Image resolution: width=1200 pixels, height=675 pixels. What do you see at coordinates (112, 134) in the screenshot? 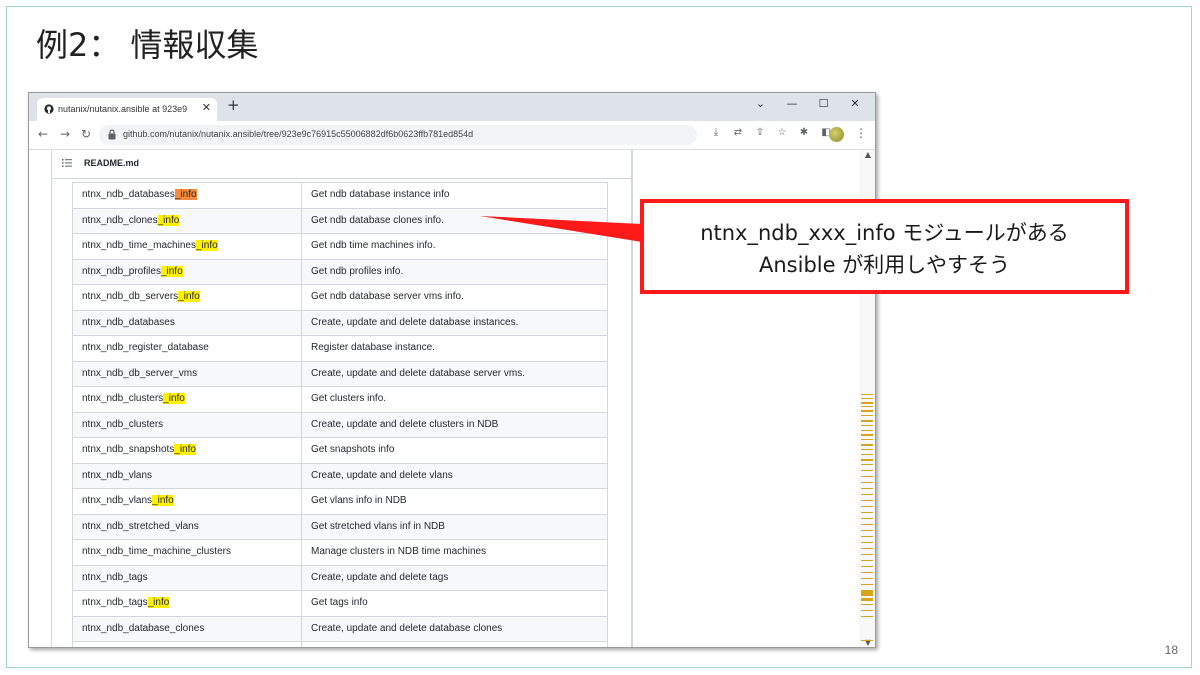
I see `lock-icon` at bounding box center [112, 134].